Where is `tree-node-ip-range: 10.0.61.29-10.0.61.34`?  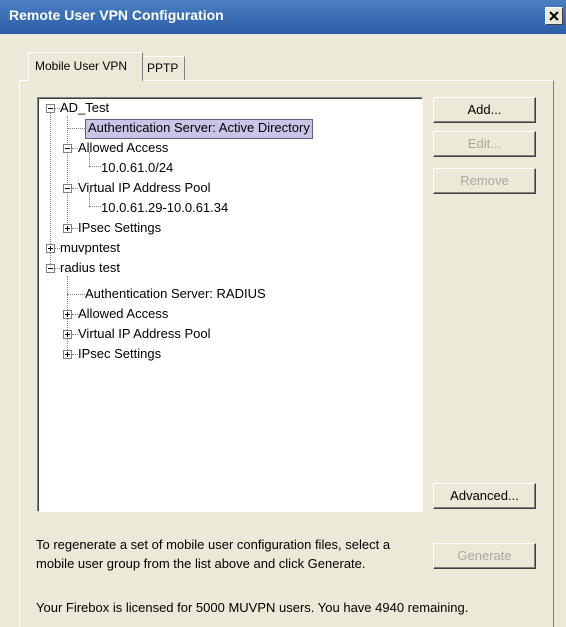 tree-node-ip-range: 10.0.61.29-10.0.61.34 is located at coordinates (164, 208).